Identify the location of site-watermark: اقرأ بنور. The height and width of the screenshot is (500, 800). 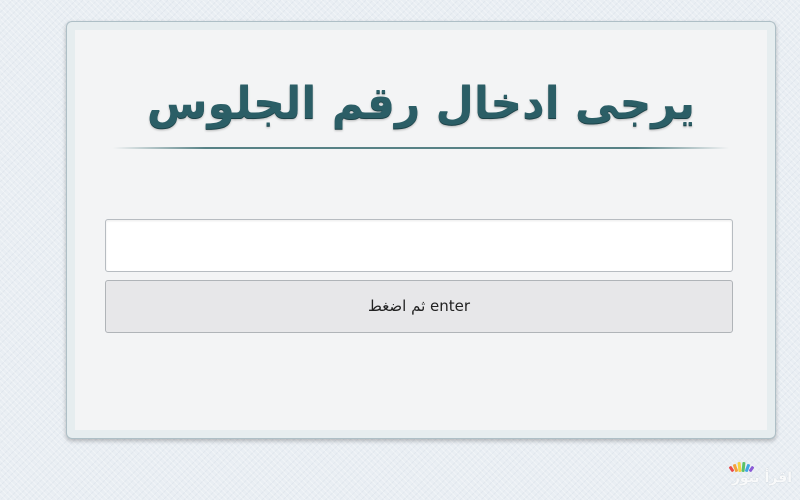
(760, 473).